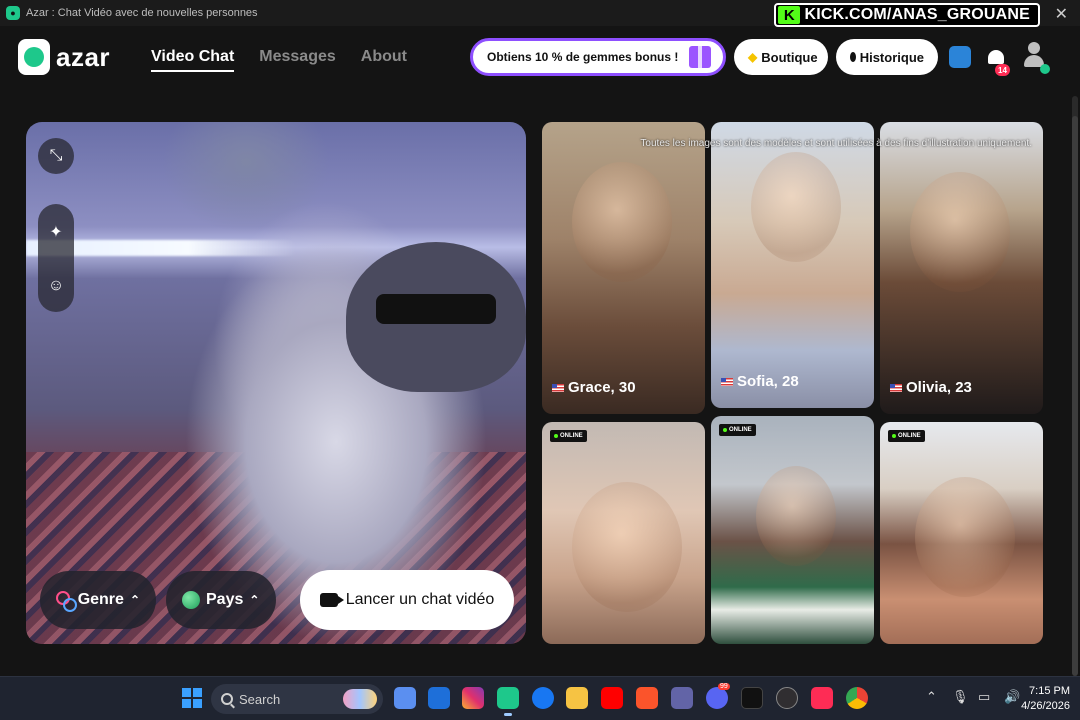 This screenshot has height=720, width=1080. Describe the element at coordinates (405, 698) in the screenshot. I see `file-explorer-icon` at that location.